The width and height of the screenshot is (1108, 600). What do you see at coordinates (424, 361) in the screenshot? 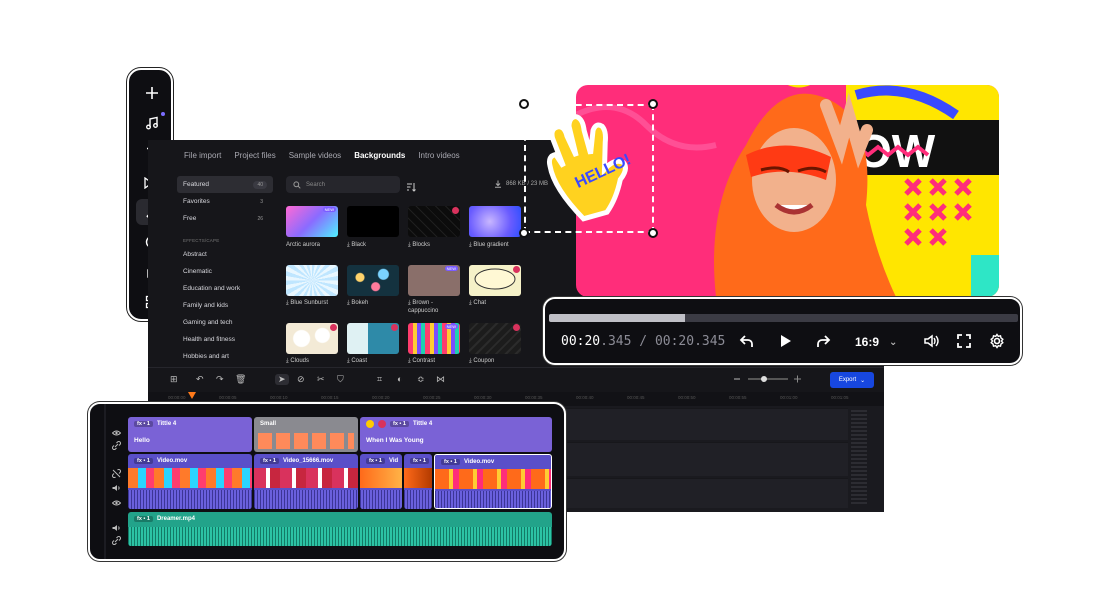
I see `thumbnail-label-text: Contrast` at bounding box center [424, 361].